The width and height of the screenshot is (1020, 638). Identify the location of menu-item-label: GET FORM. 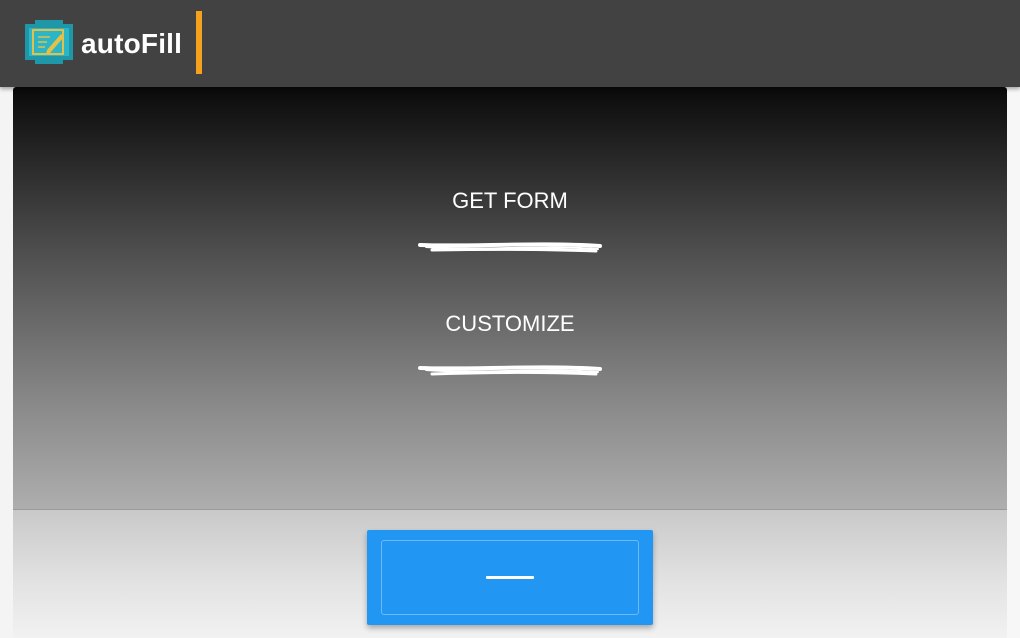
(510, 200).